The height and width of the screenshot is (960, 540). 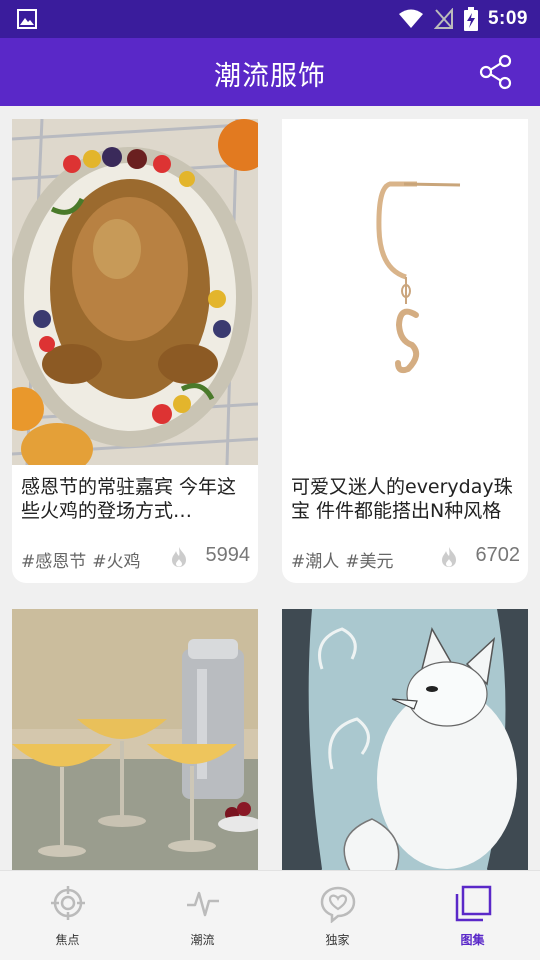 What do you see at coordinates (315, 562) in the screenshot?
I see `tag: #潮人` at bounding box center [315, 562].